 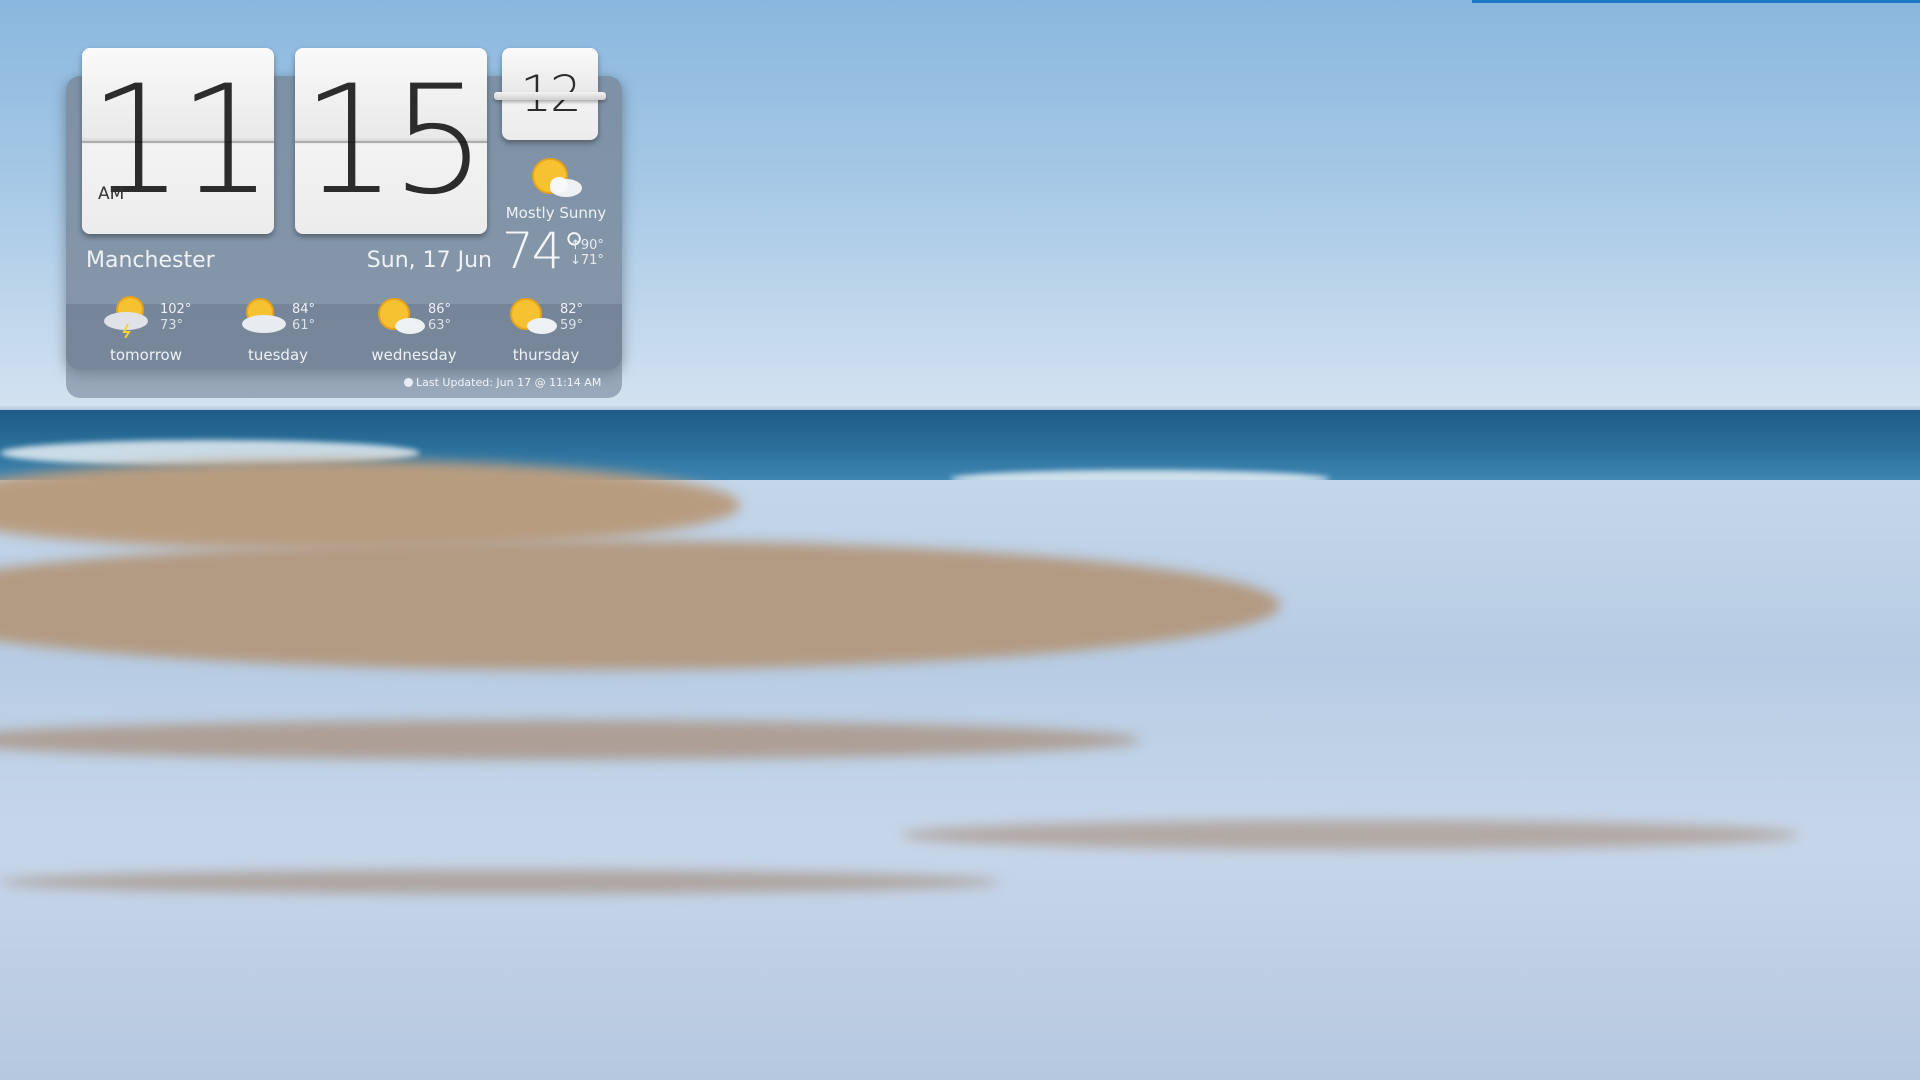 I want to click on forecast-day-name: thursday, so click(x=546, y=355).